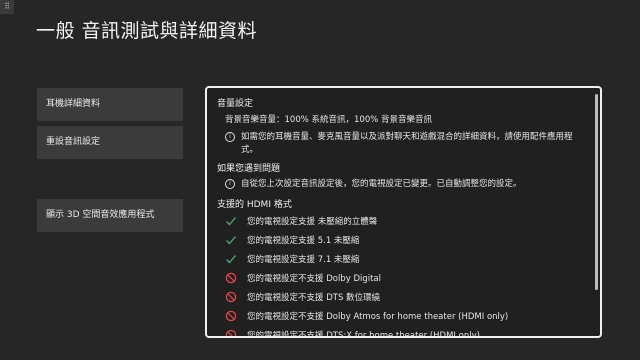 The image size is (640, 360). What do you see at coordinates (303, 240) in the screenshot?
I see `format-text: 您的電視設定支援 5.1 未壓縮` at bounding box center [303, 240].